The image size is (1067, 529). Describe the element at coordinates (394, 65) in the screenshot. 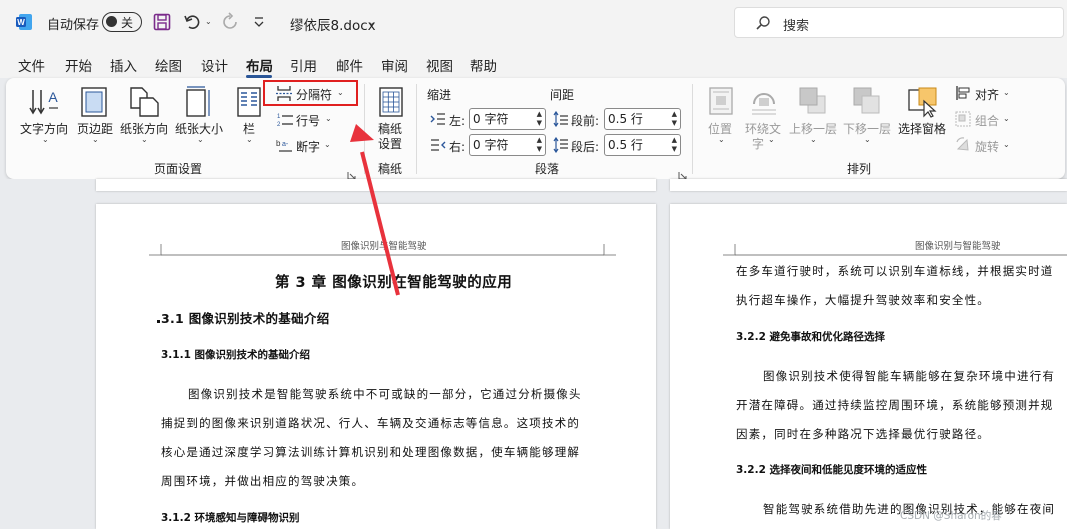

I see `tab-review: 审阅` at that location.